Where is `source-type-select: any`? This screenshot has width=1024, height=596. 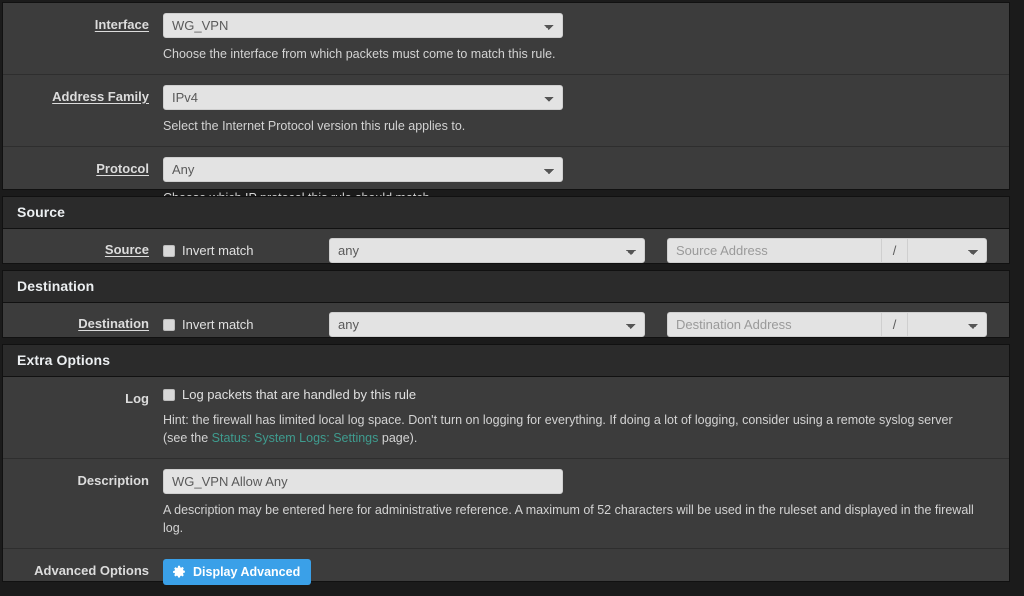 source-type-select: any is located at coordinates (487, 250).